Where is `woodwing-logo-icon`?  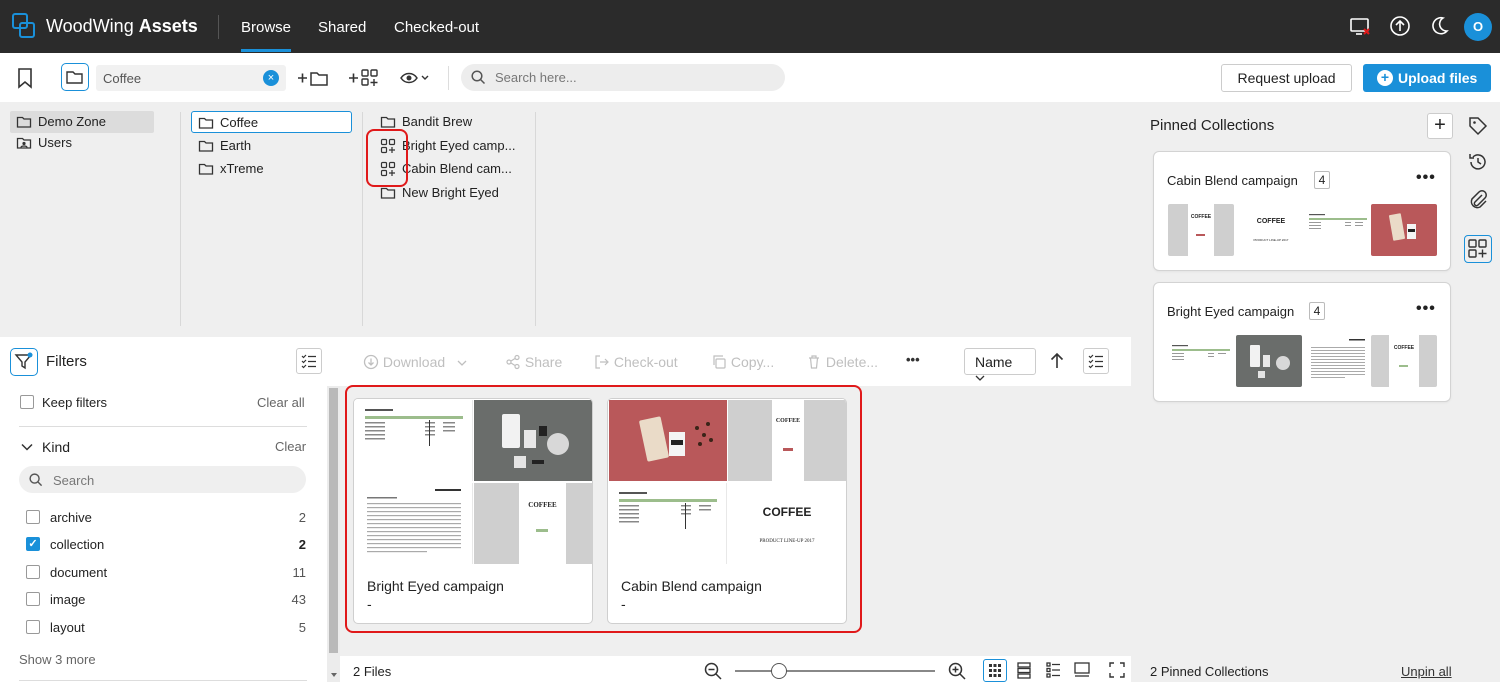 woodwing-logo-icon is located at coordinates (24, 26).